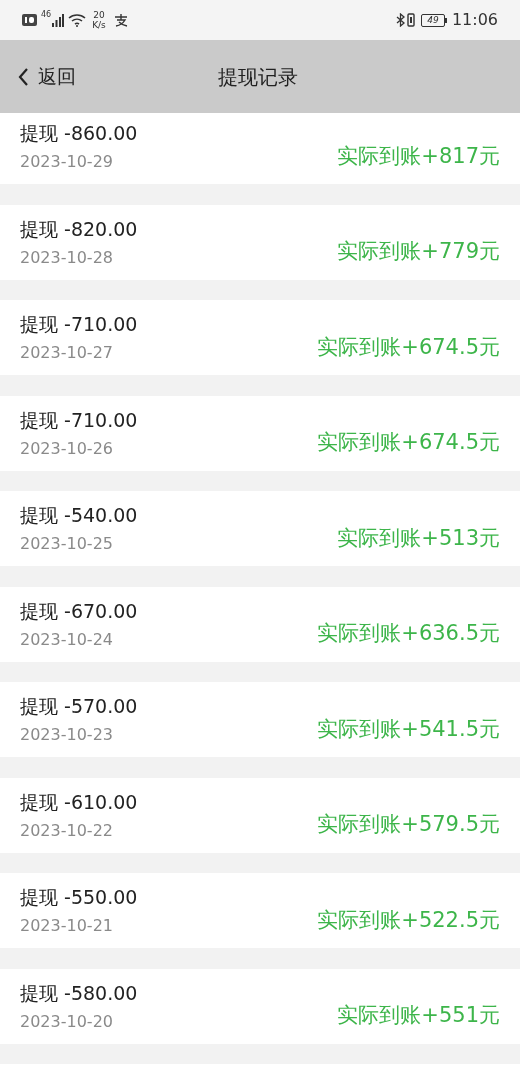 The width and height of the screenshot is (520, 1080). Describe the element at coordinates (260, 1006) in the screenshot. I see `record-row: 提现 -580.00 2023-10-20 实际到账+551元` at that location.